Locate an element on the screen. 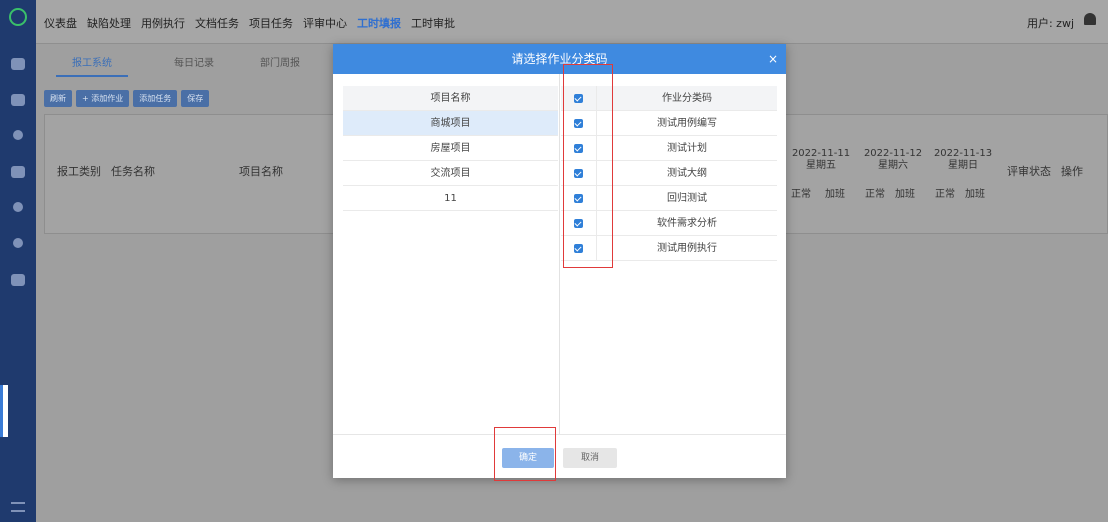 Image resolution: width=1108 pixels, height=522 pixels. code-label: 软件需求分析 is located at coordinates (687, 223).